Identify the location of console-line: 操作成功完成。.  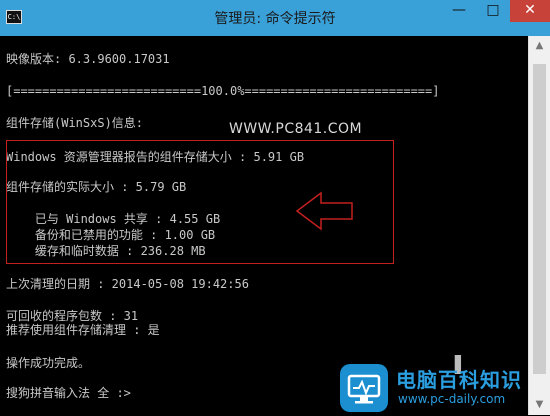
(48, 363).